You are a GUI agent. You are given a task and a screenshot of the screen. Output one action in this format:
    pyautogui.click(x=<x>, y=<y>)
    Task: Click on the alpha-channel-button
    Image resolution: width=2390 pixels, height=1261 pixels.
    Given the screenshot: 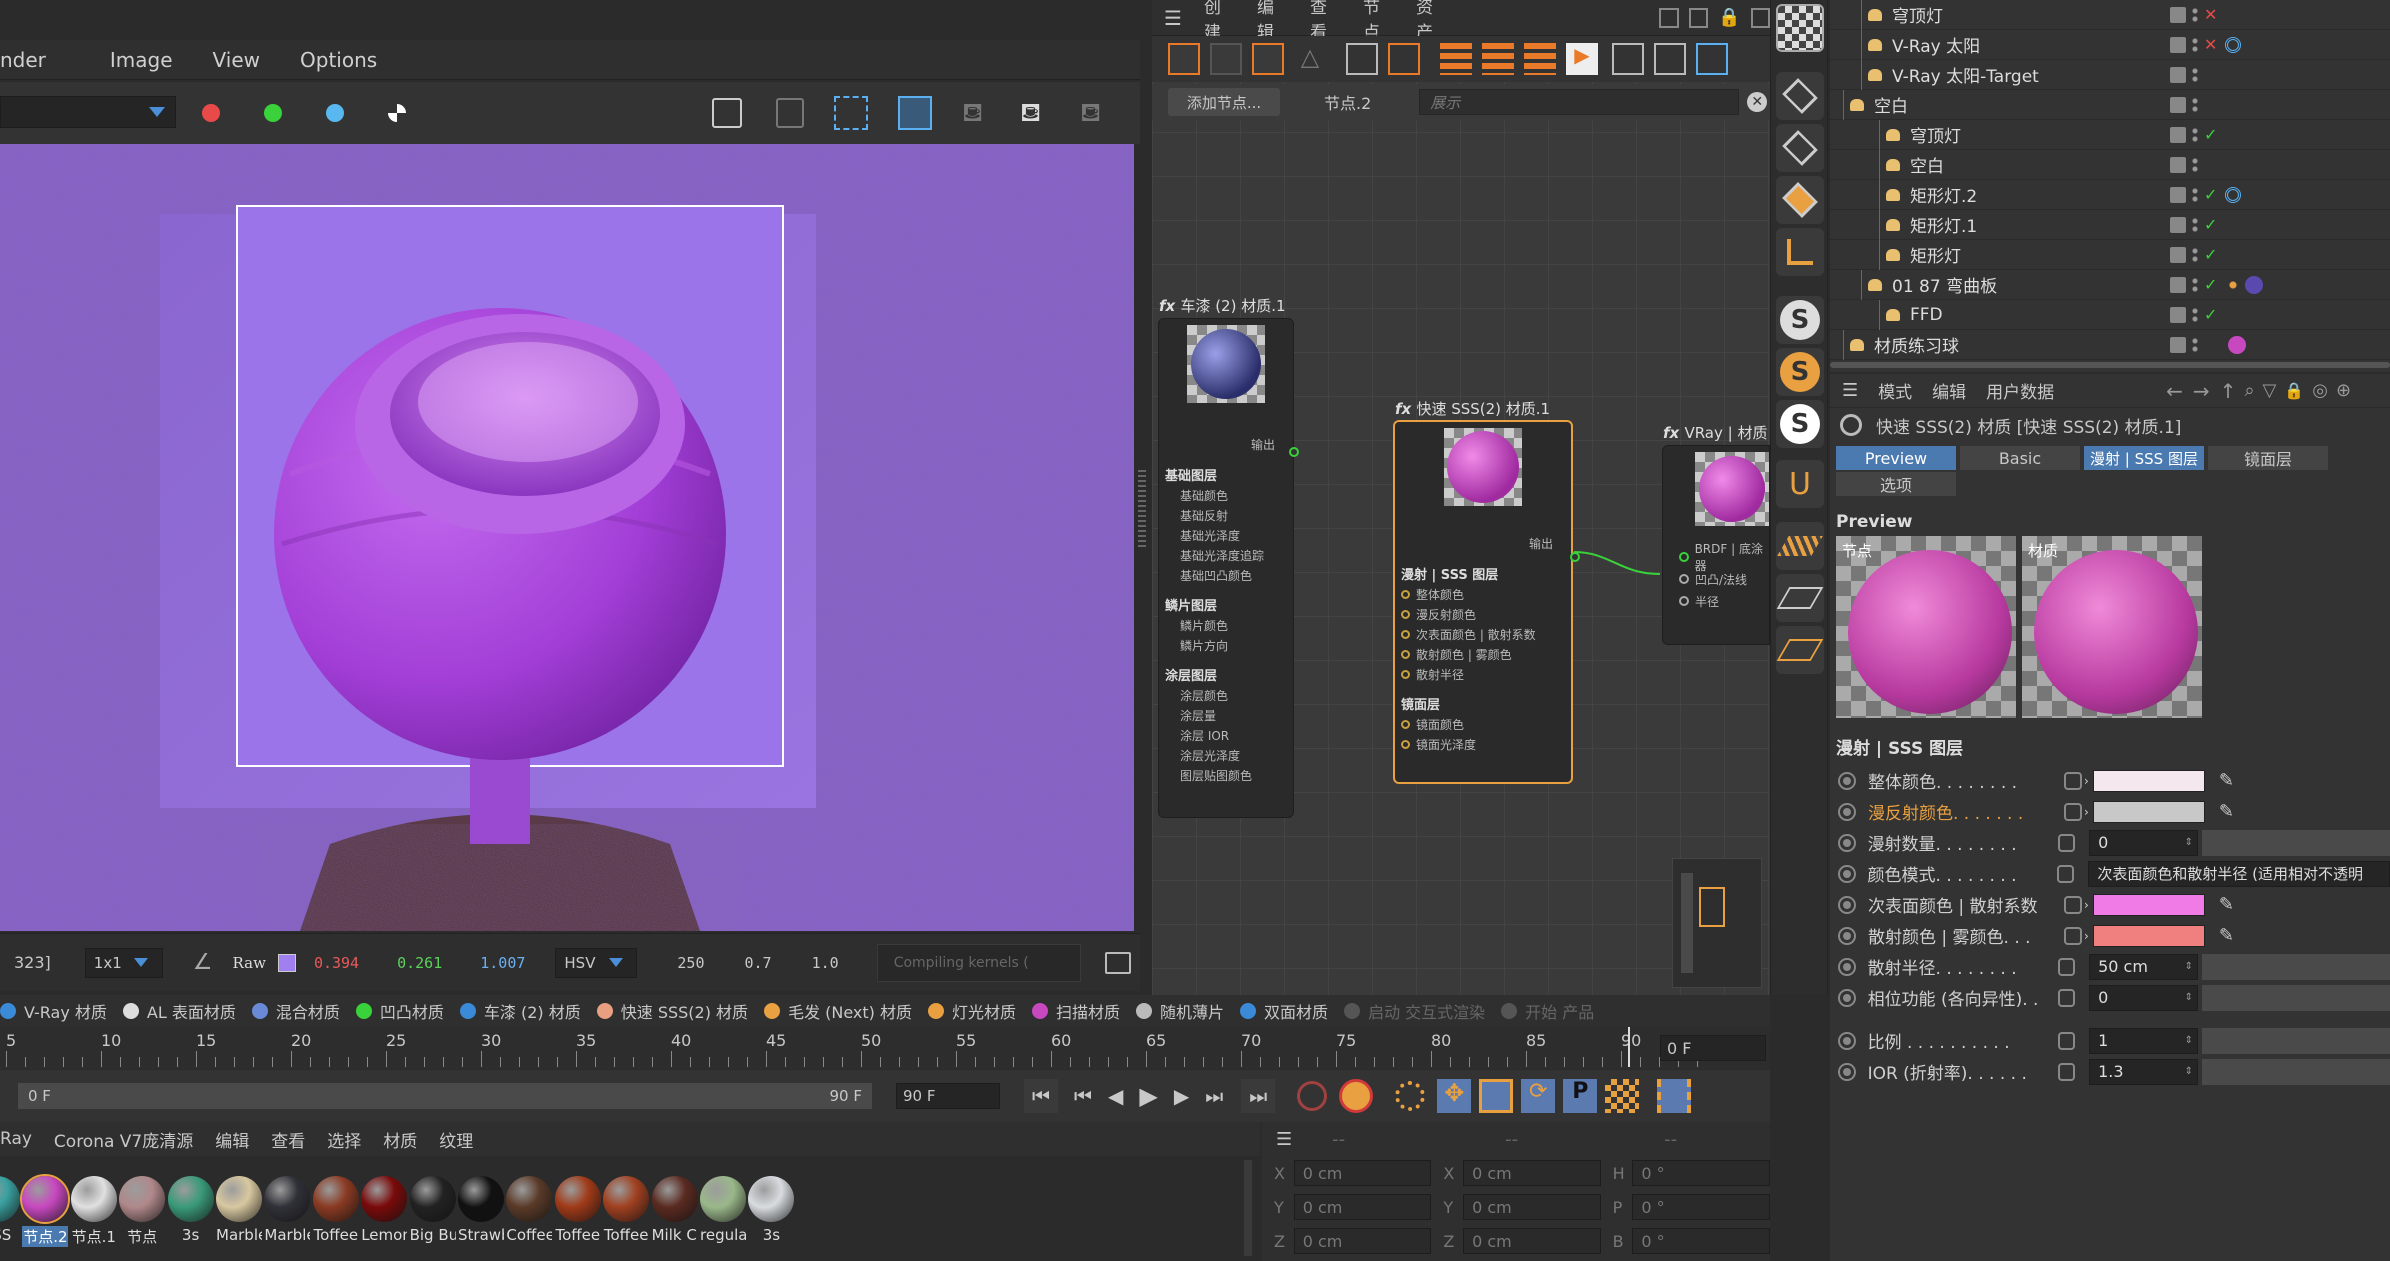 What is the action you would take?
    pyautogui.click(x=397, y=113)
    